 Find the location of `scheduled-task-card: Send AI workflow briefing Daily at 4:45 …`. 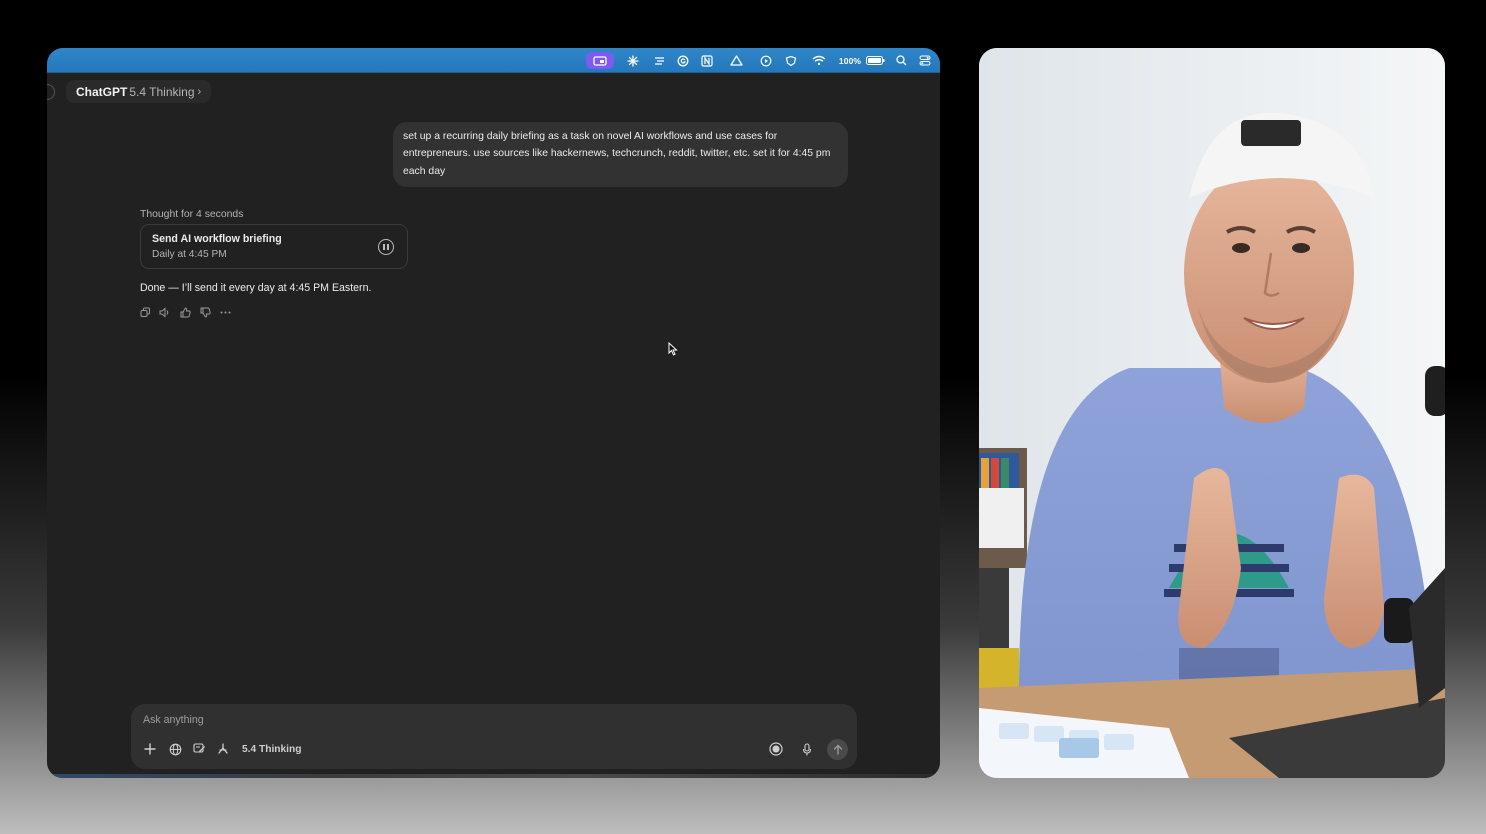

scheduled-task-card: Send AI workflow briefing Daily at 4:45 … is located at coordinates (274, 246).